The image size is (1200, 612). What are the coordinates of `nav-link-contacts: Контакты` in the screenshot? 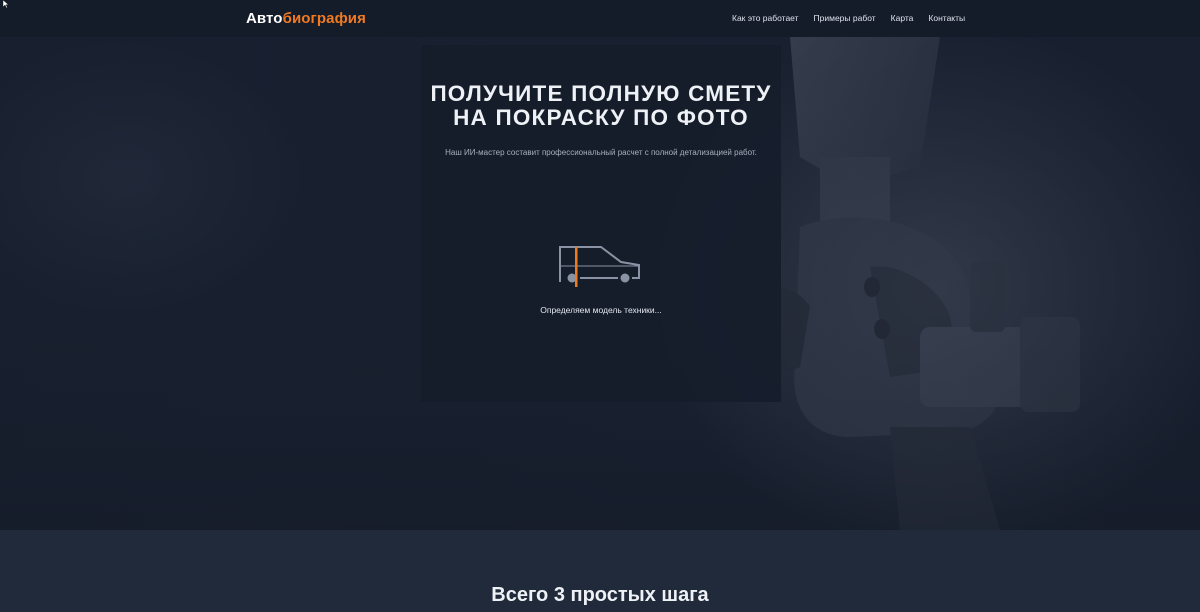 It's located at (946, 18).